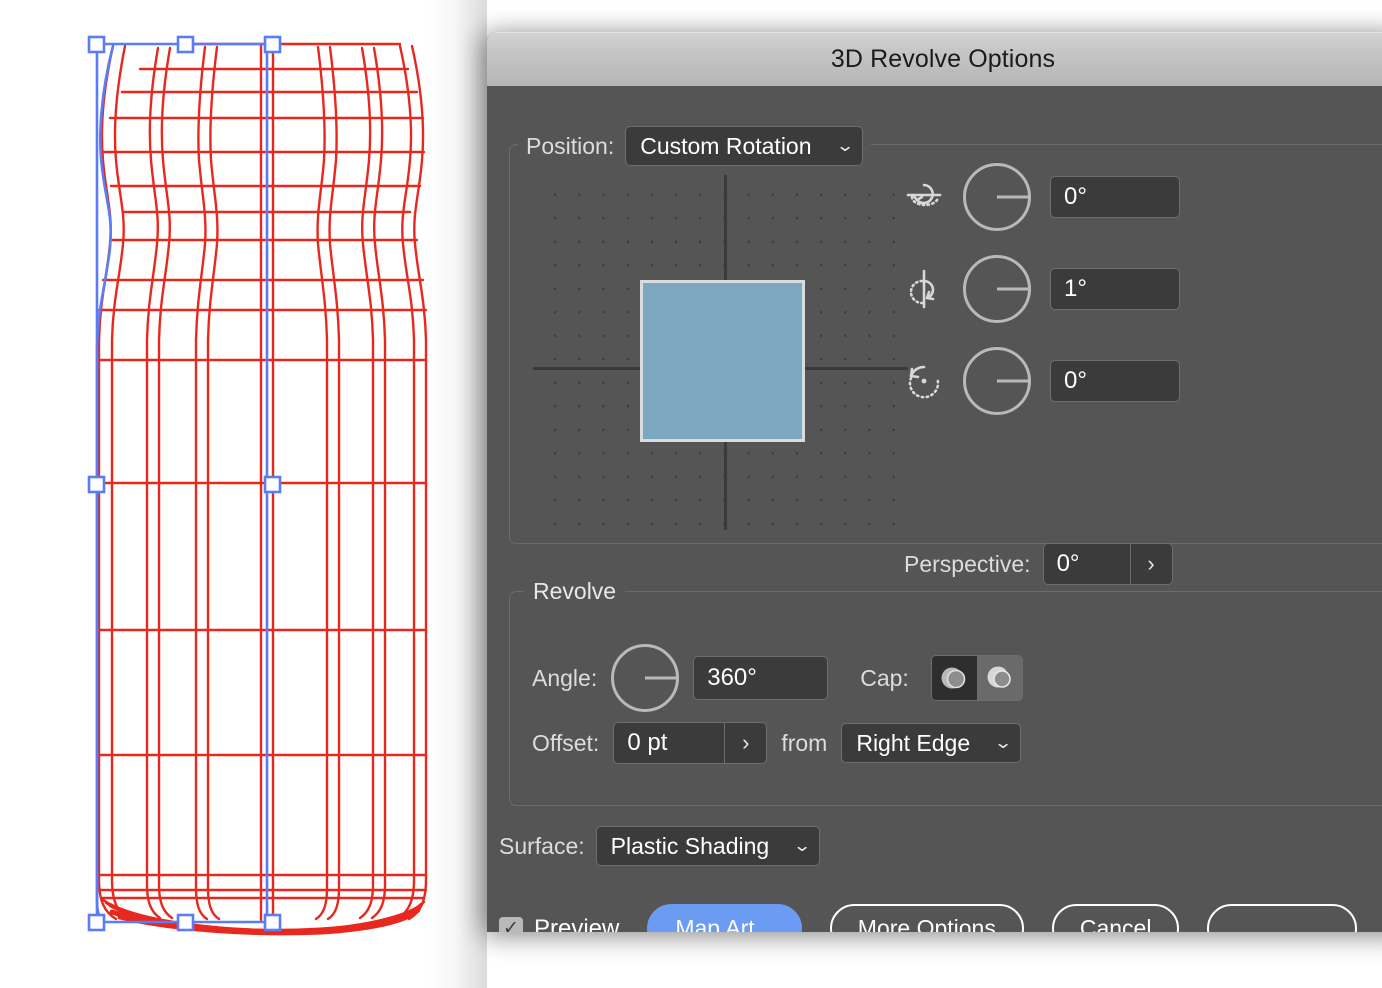  What do you see at coordinates (924, 381) in the screenshot?
I see `rotate-z-axis-icon` at bounding box center [924, 381].